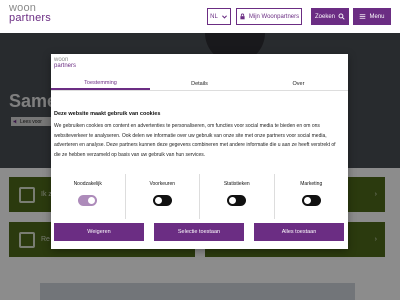  I want to click on tab-toestemming: Toestemming, so click(100, 84).